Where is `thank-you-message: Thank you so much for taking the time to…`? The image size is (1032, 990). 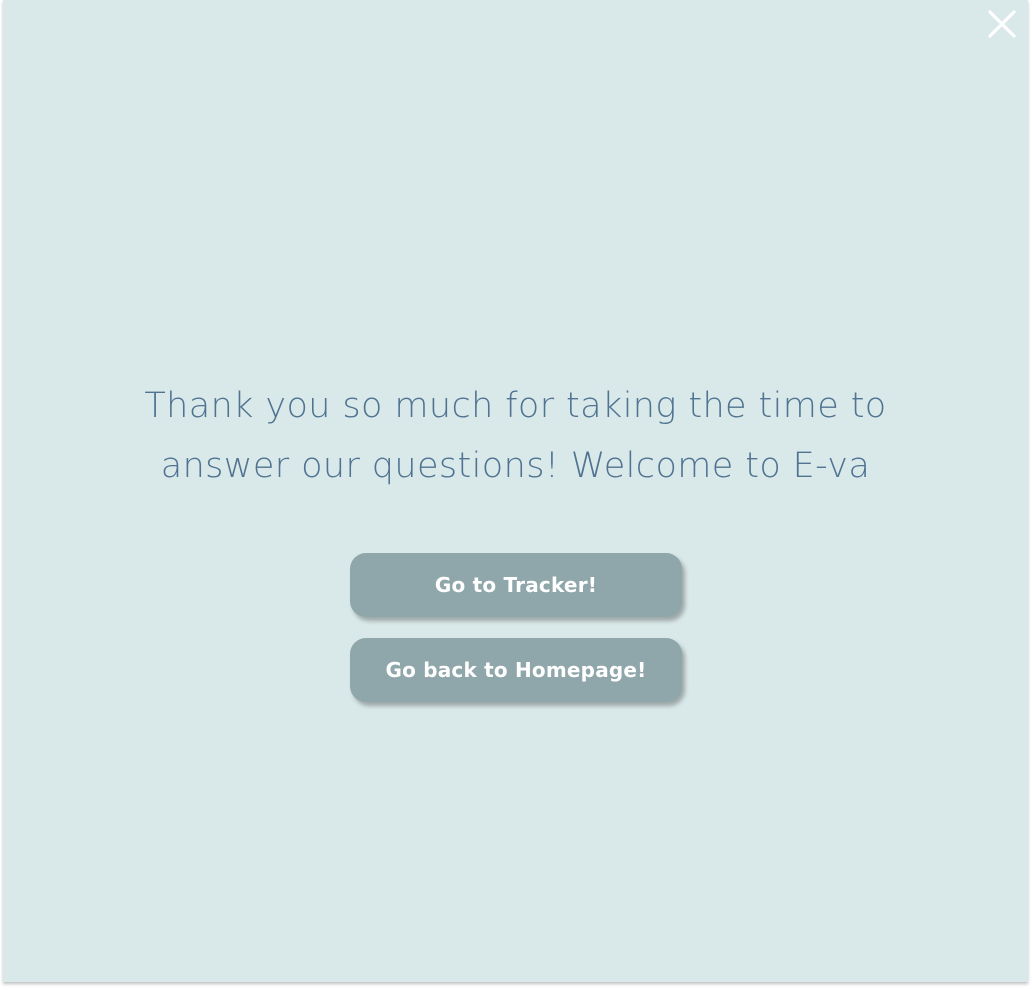 thank-you-message: Thank you so much for taking the time to… is located at coordinates (515, 436).